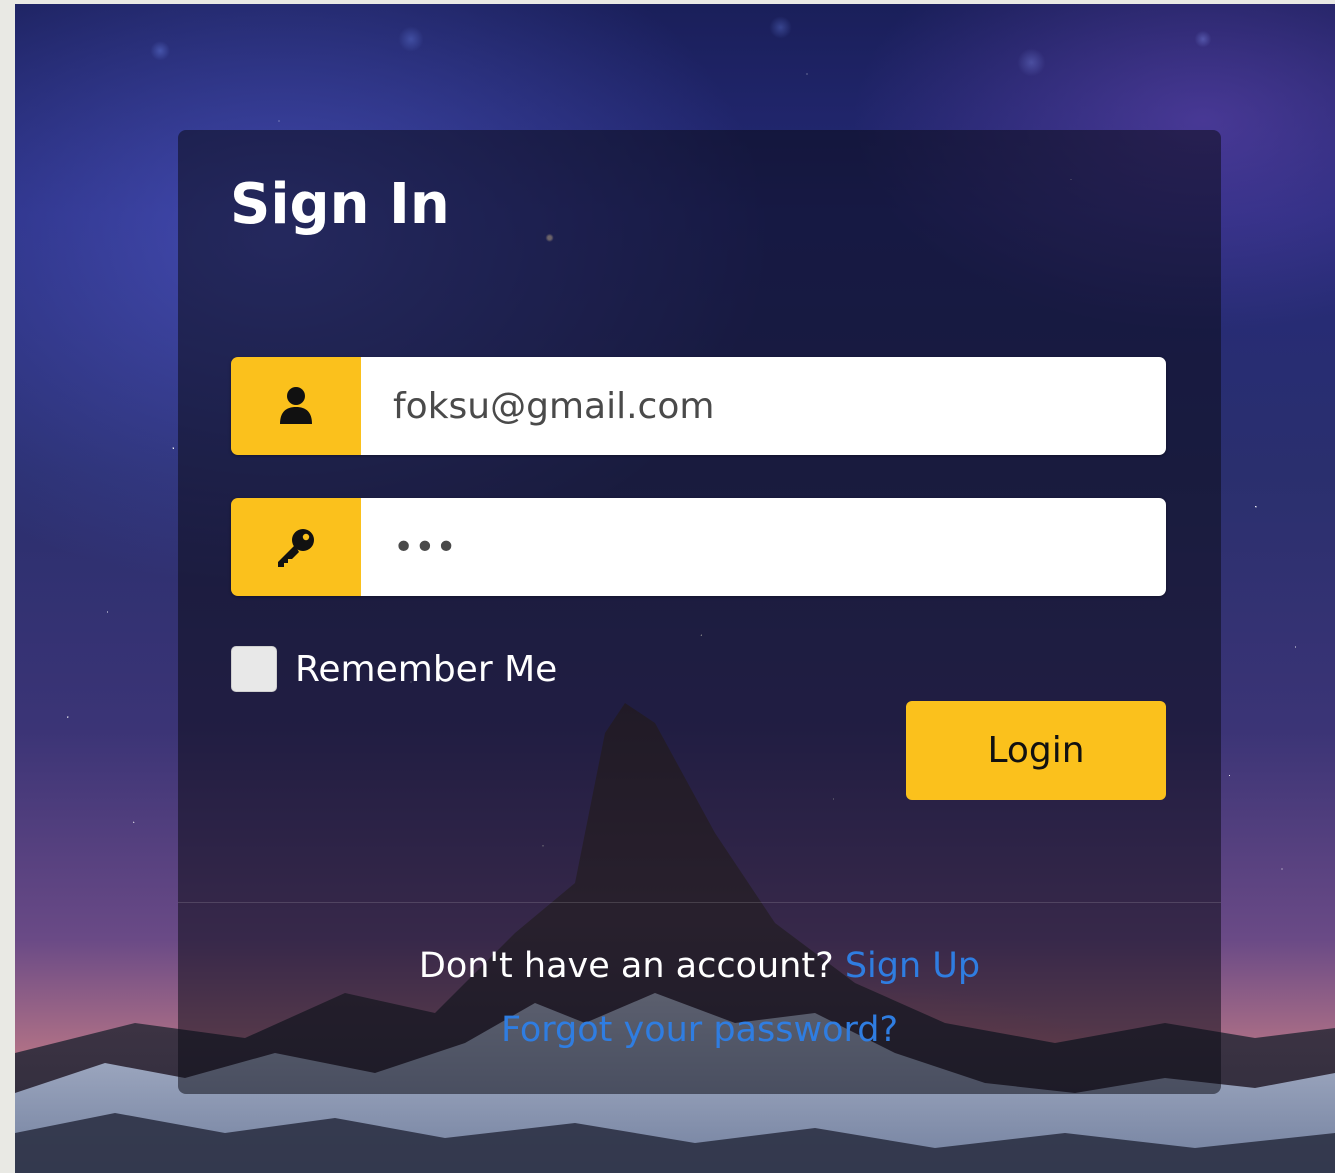  What do you see at coordinates (426, 669) in the screenshot?
I see `remember-me-label: Remember Me` at bounding box center [426, 669].